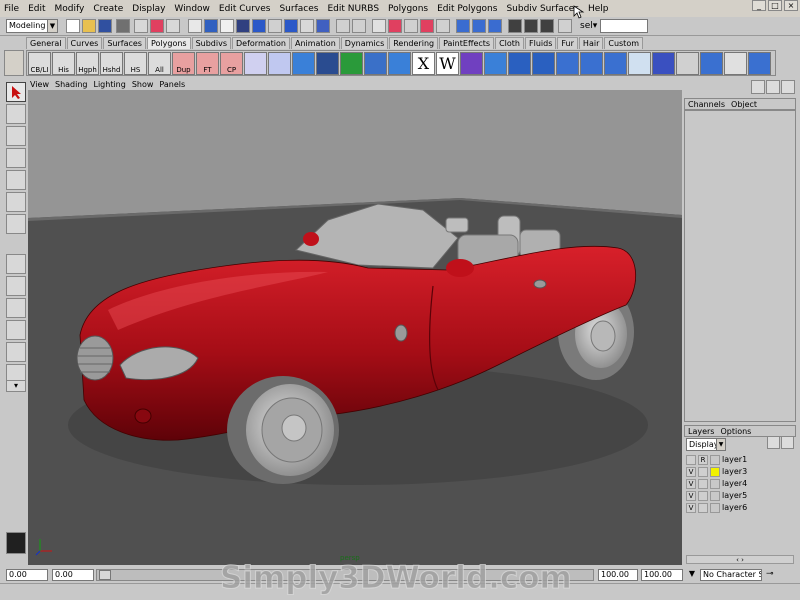 The image size is (800, 600). Describe the element at coordinates (414, 43) in the screenshot. I see `tab-rendering: Rendering` at that location.